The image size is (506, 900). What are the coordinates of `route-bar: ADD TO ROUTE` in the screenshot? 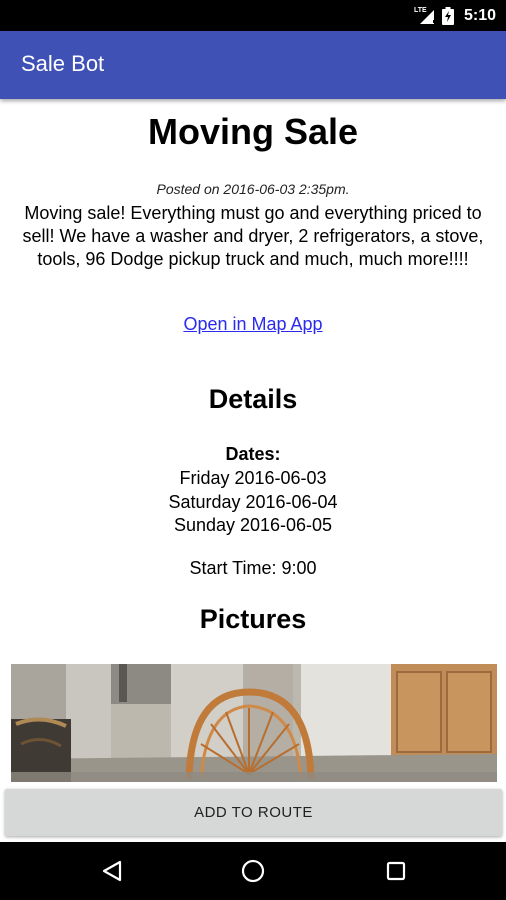 It's located at (253, 812).